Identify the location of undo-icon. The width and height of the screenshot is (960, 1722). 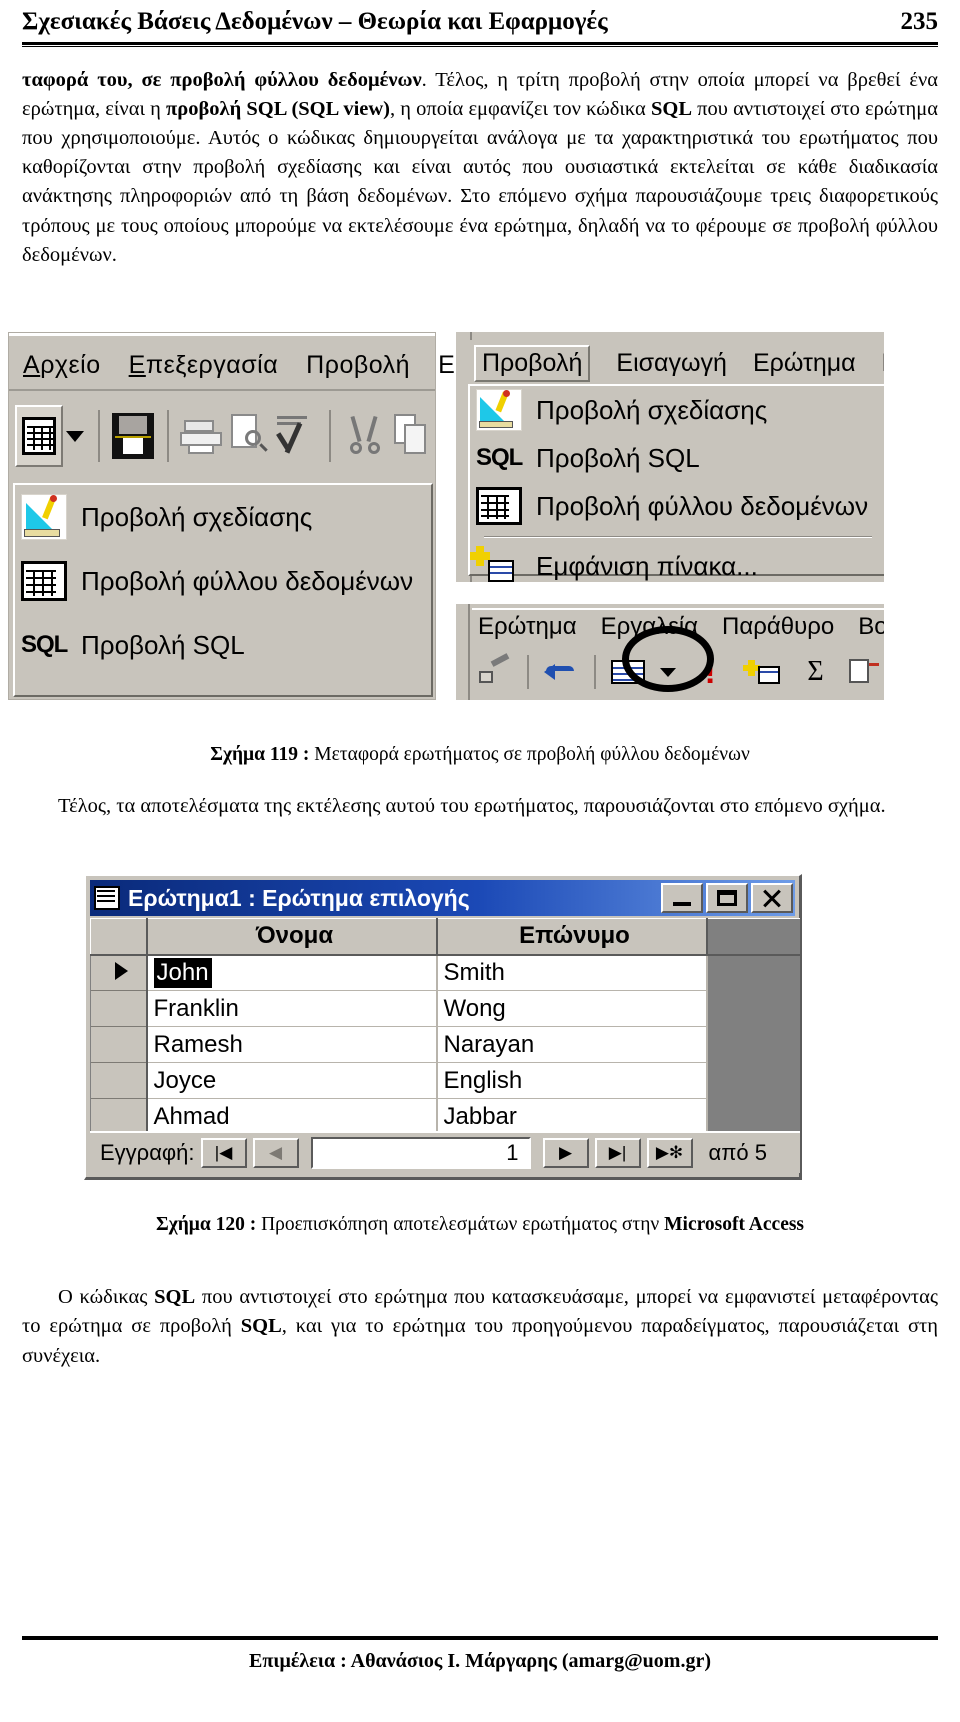
(561, 672).